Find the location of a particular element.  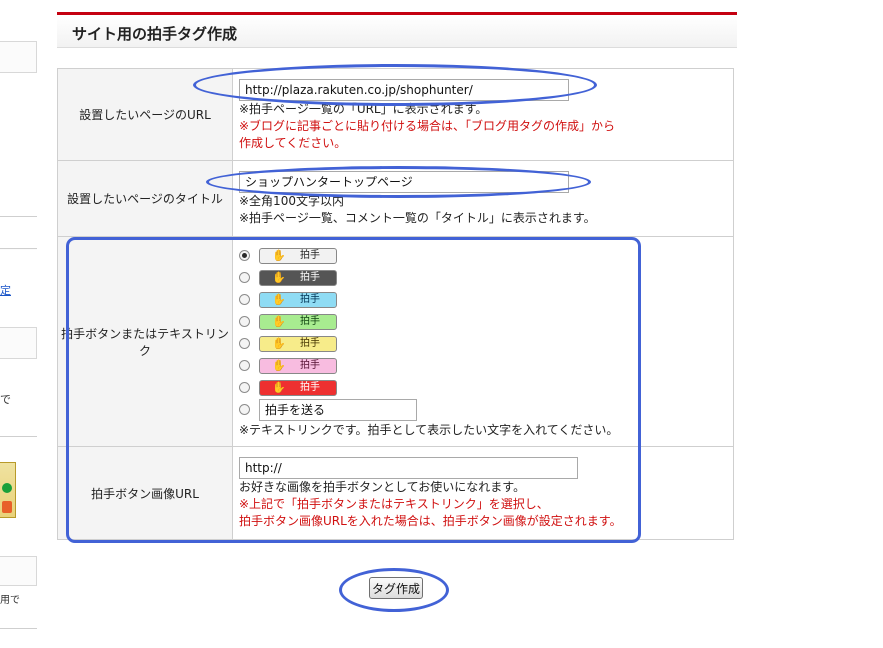

text-link-note: ※テキストリンクです。拍手として表示したい文字を入れてください。 is located at coordinates (429, 429).